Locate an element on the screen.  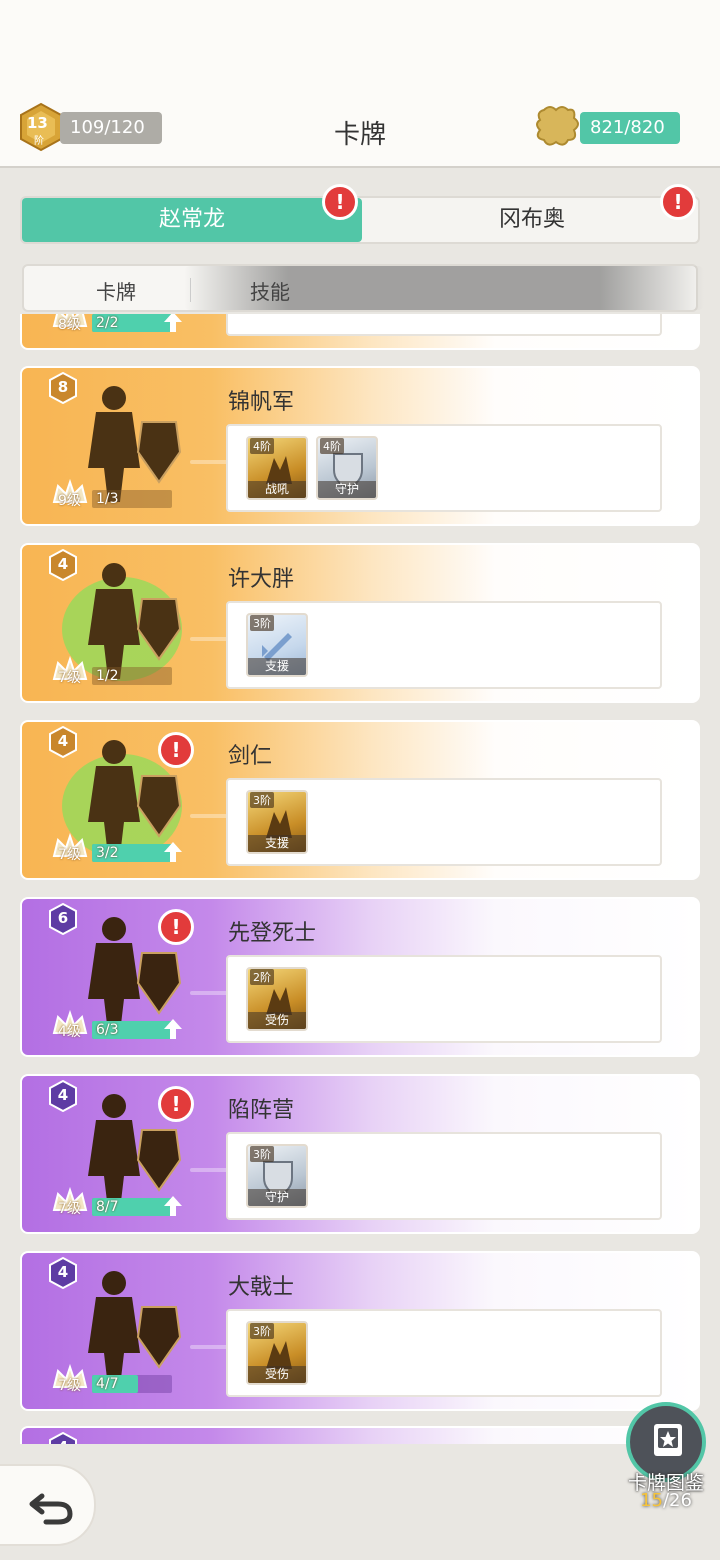
card-level: 9级 is located at coordinates (69, 501).